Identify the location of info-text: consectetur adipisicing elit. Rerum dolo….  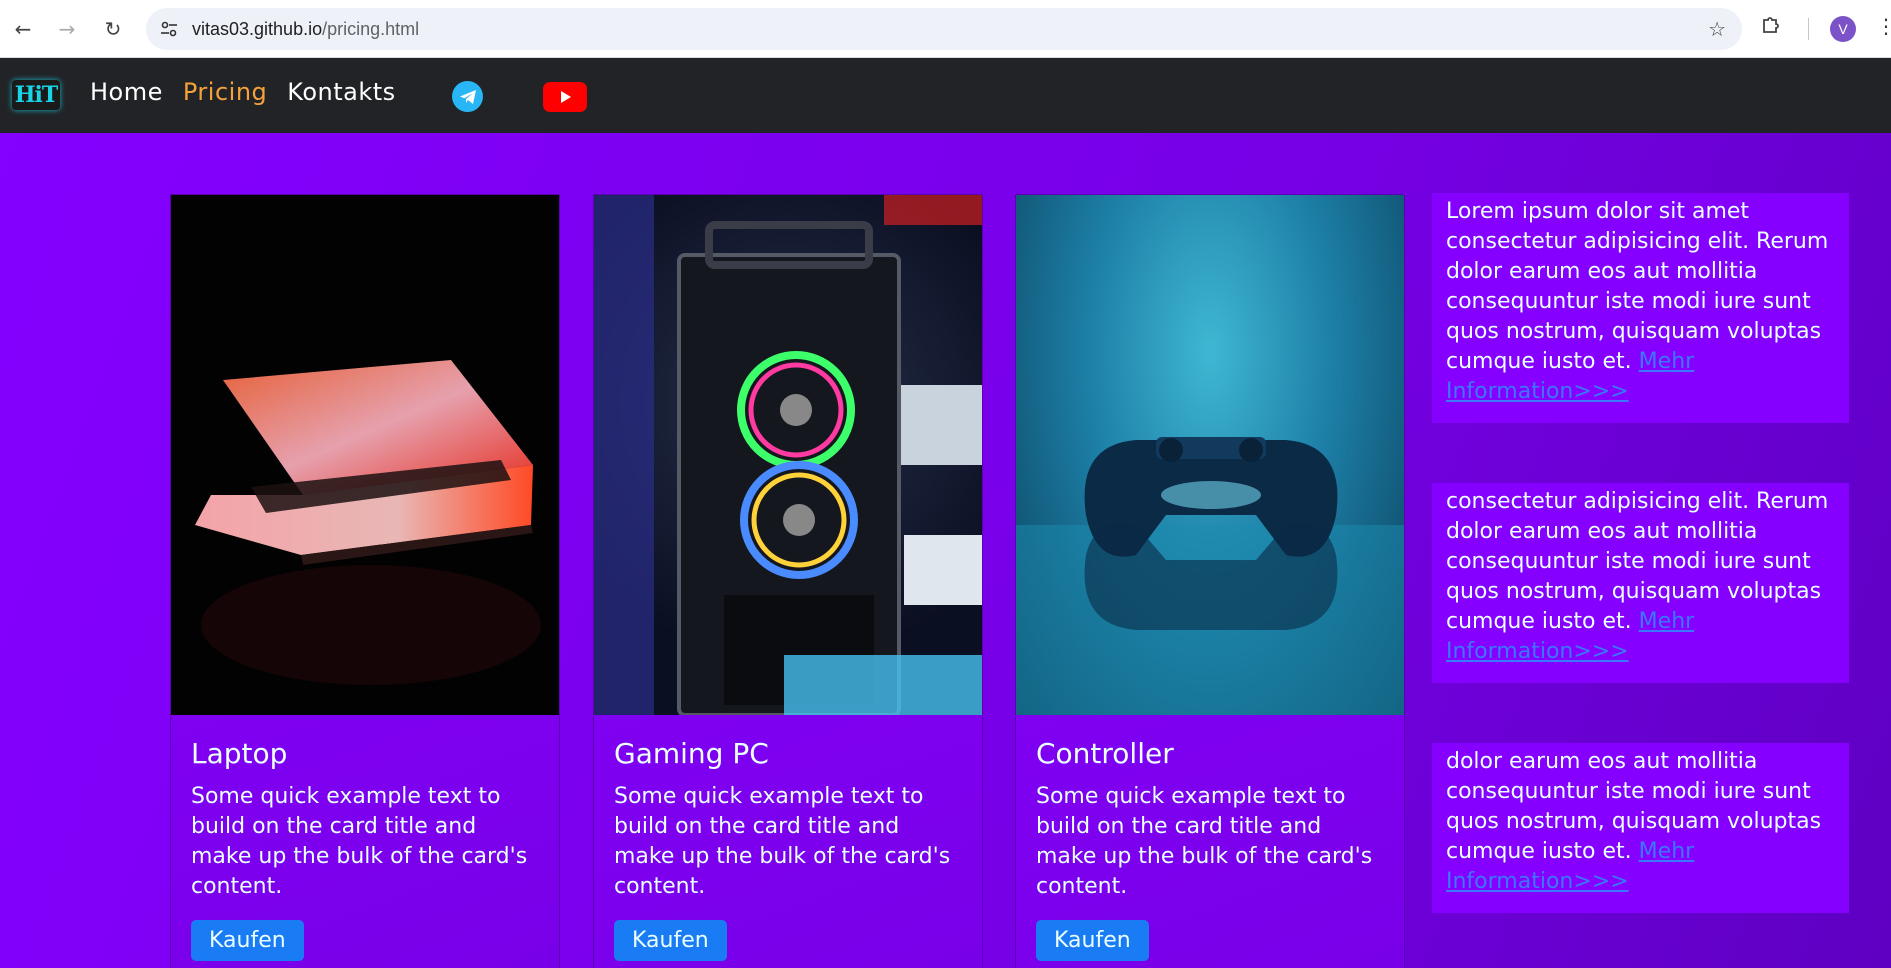
(1640, 577).